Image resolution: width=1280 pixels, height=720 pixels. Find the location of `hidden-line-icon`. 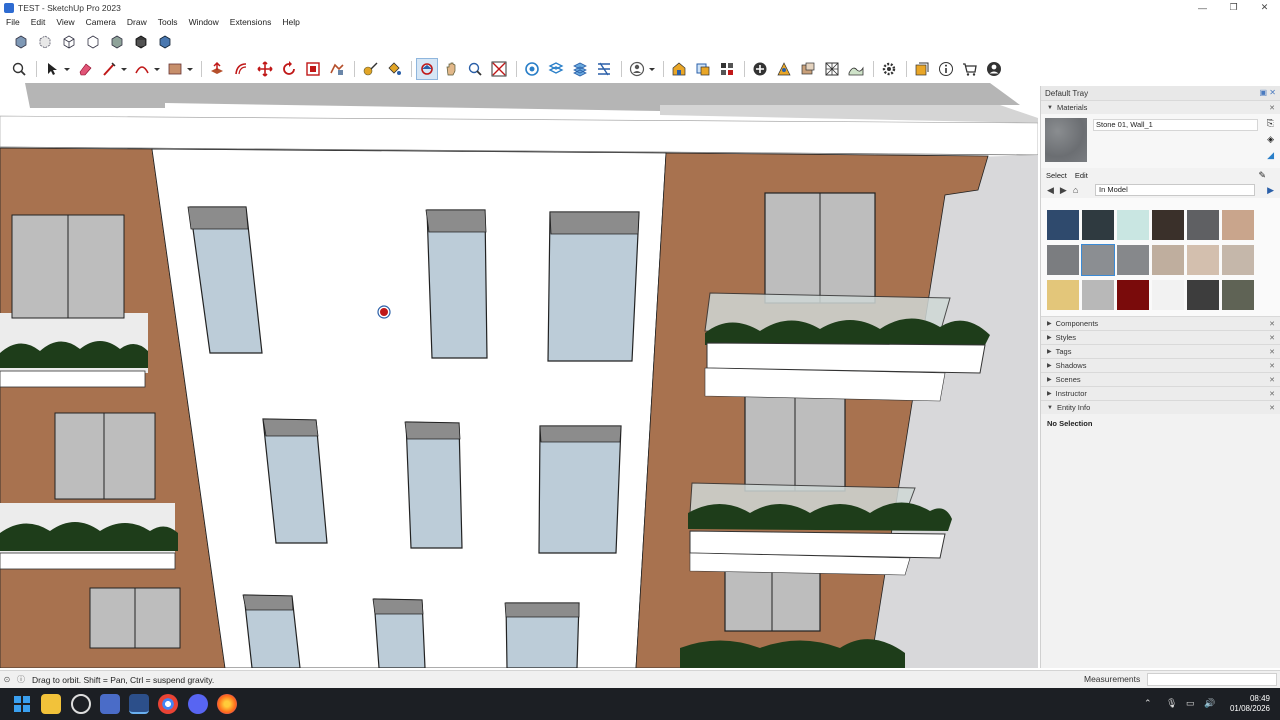

hidden-line-icon is located at coordinates (93, 42).